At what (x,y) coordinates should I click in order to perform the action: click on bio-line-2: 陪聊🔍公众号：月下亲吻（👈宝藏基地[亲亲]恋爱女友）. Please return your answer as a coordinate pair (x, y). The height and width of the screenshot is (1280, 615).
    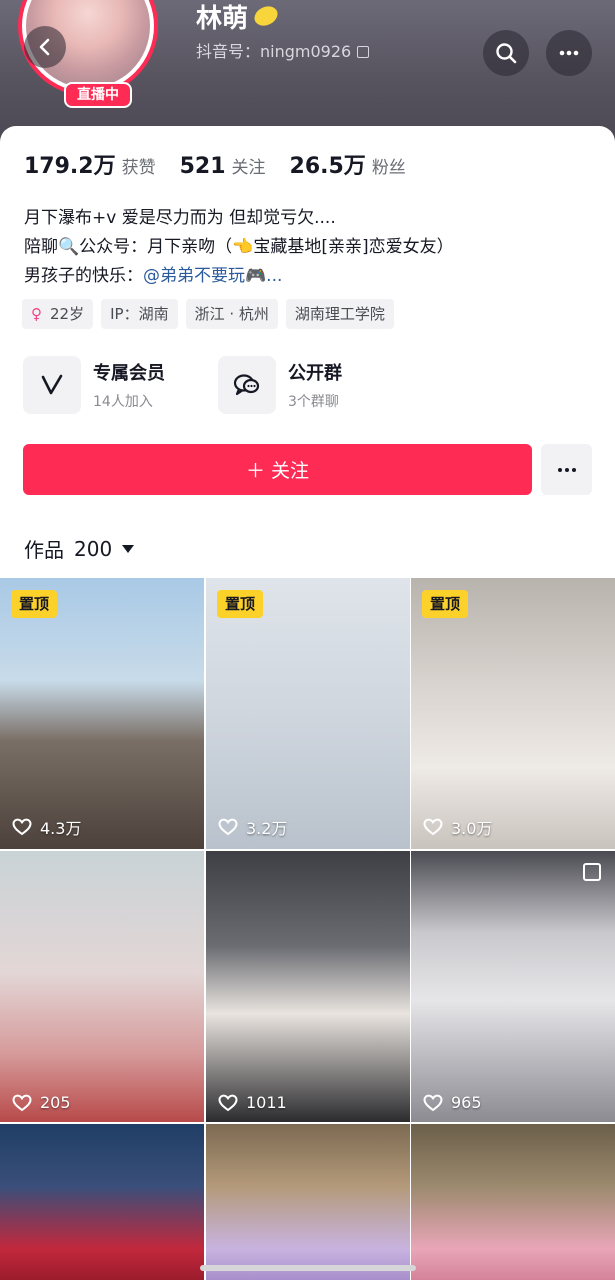
    Looking at the image, I should click on (239, 247).